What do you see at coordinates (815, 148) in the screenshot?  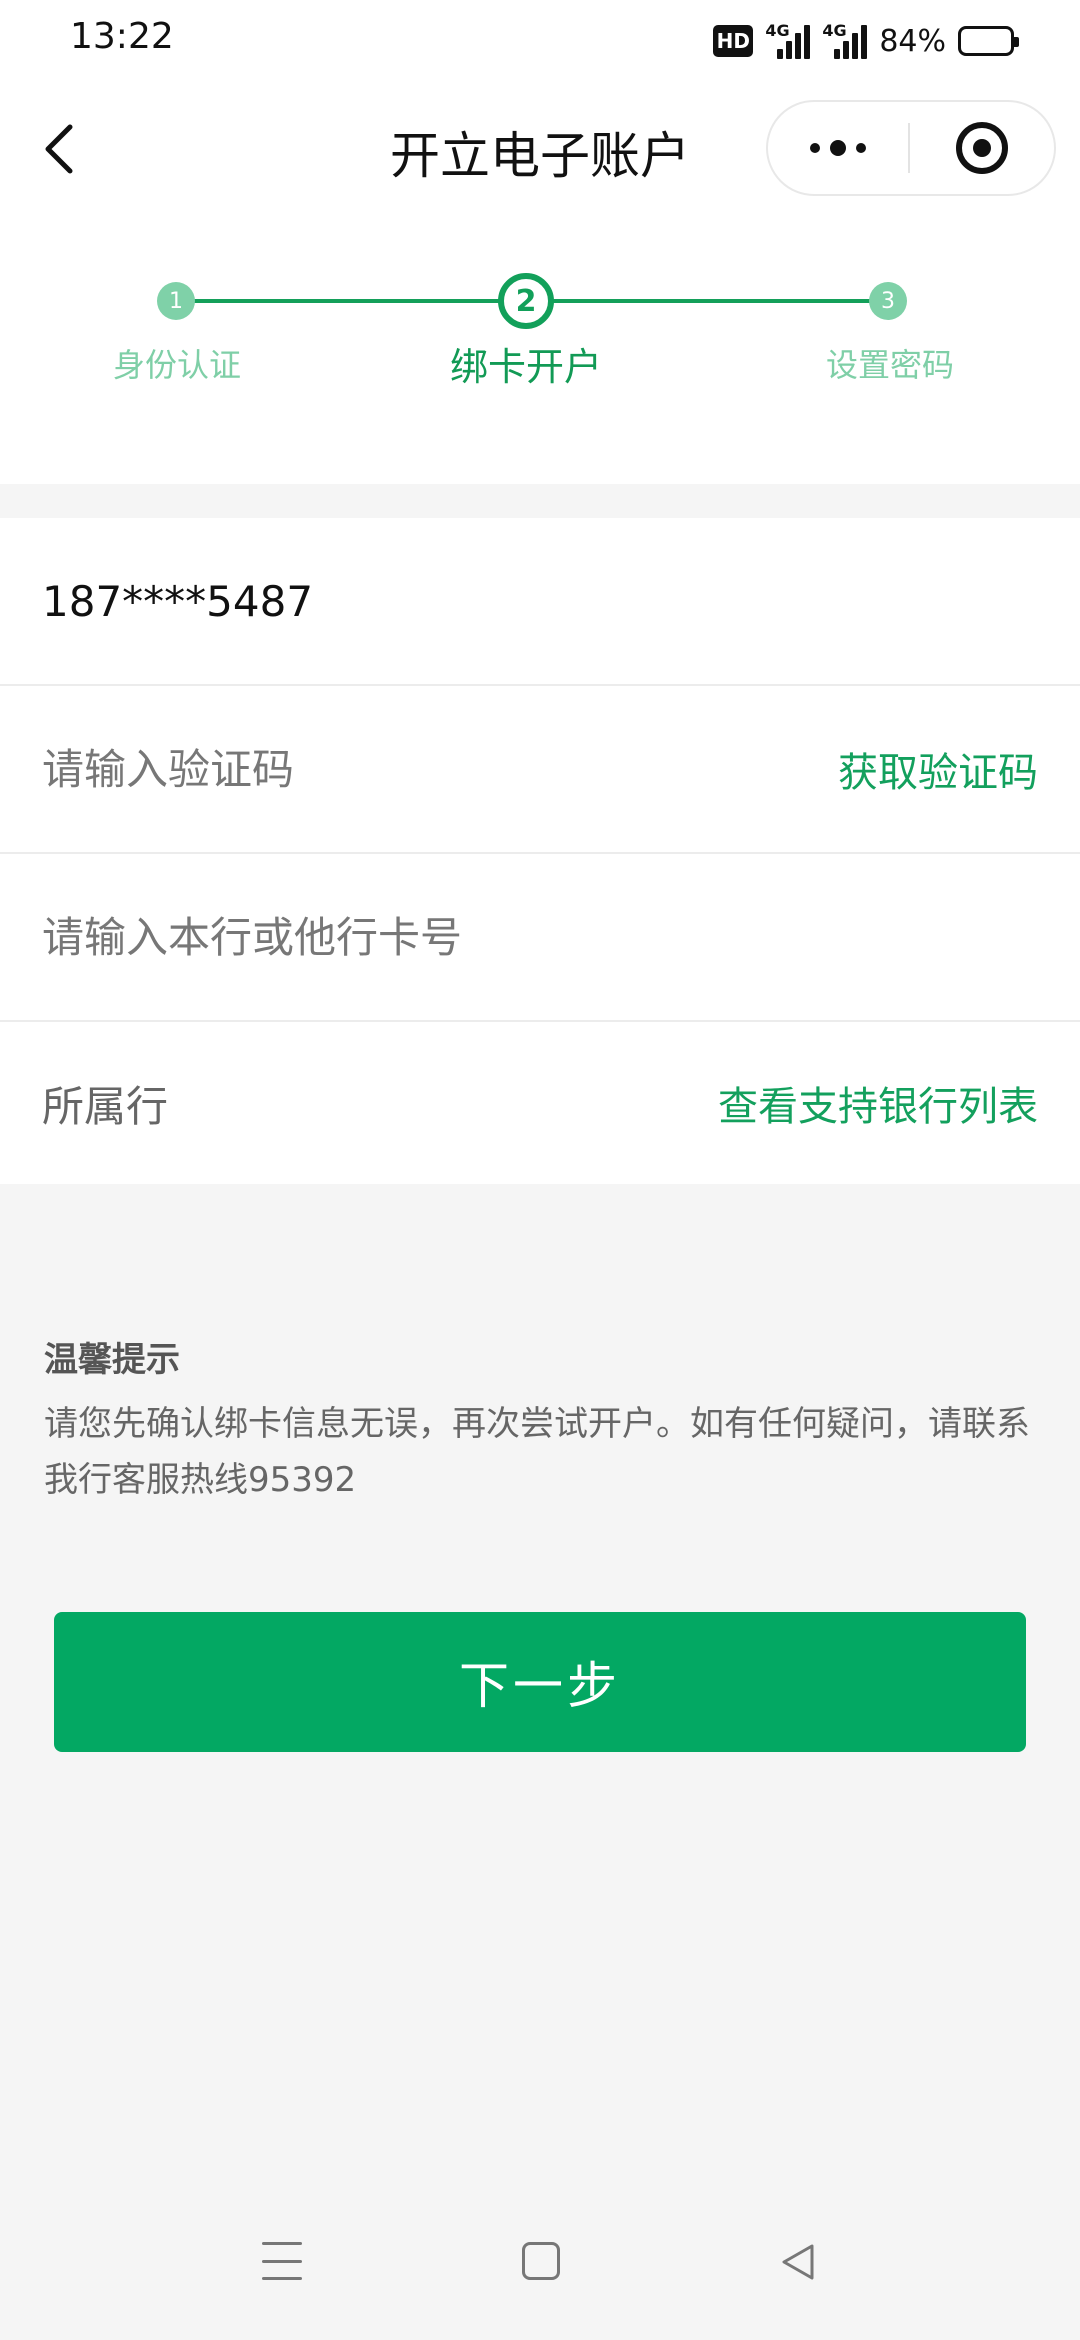 I see `more-dots-icon` at bounding box center [815, 148].